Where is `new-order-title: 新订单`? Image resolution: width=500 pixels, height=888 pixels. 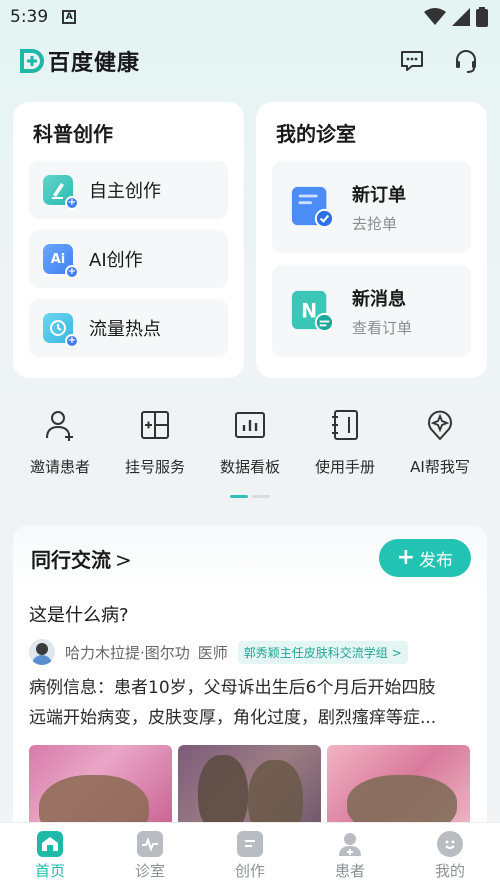 new-order-title: 新订单 is located at coordinates (379, 195).